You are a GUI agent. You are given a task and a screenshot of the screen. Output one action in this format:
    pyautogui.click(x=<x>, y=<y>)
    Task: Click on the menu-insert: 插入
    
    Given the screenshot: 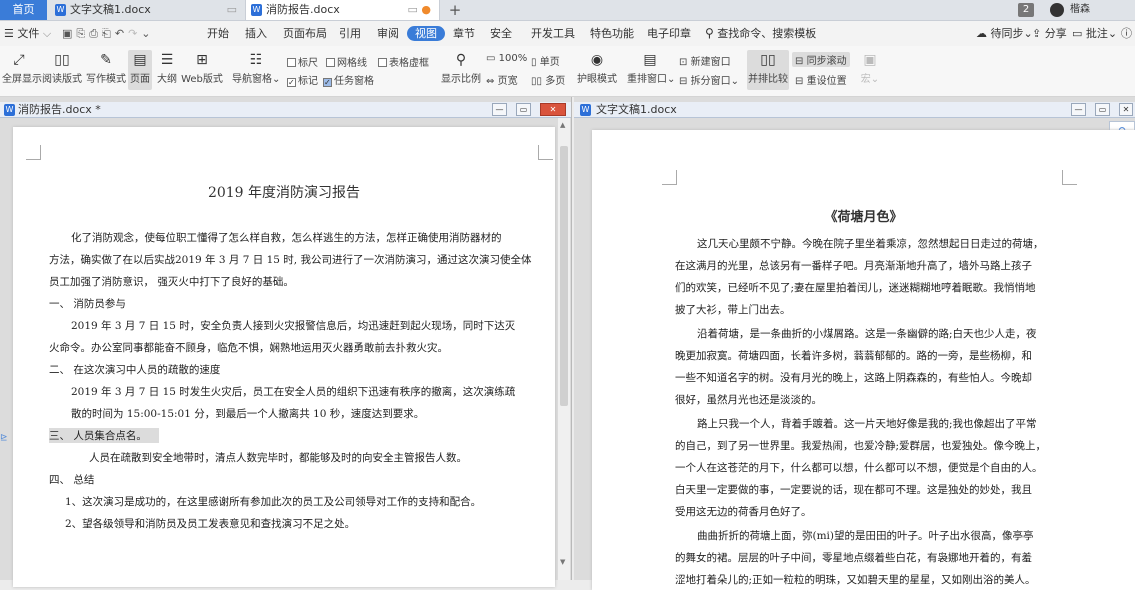 What is the action you would take?
    pyautogui.click(x=256, y=33)
    